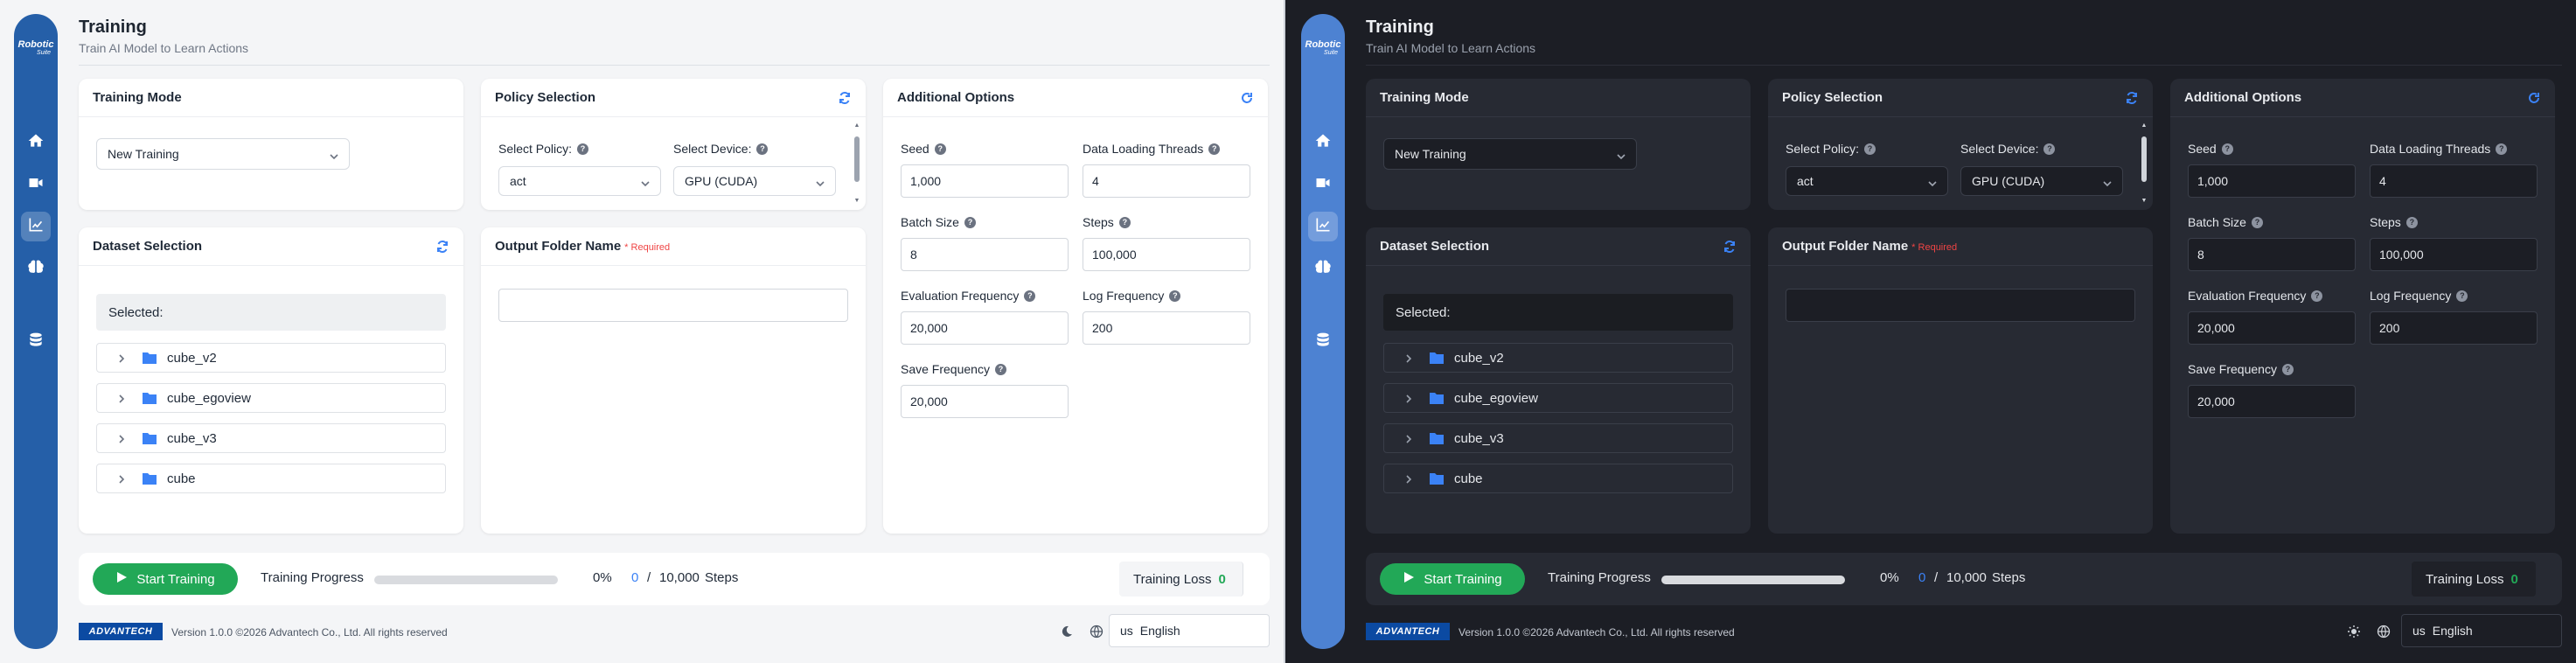 This screenshot has width=2576, height=663. I want to click on video-icon, so click(36, 185).